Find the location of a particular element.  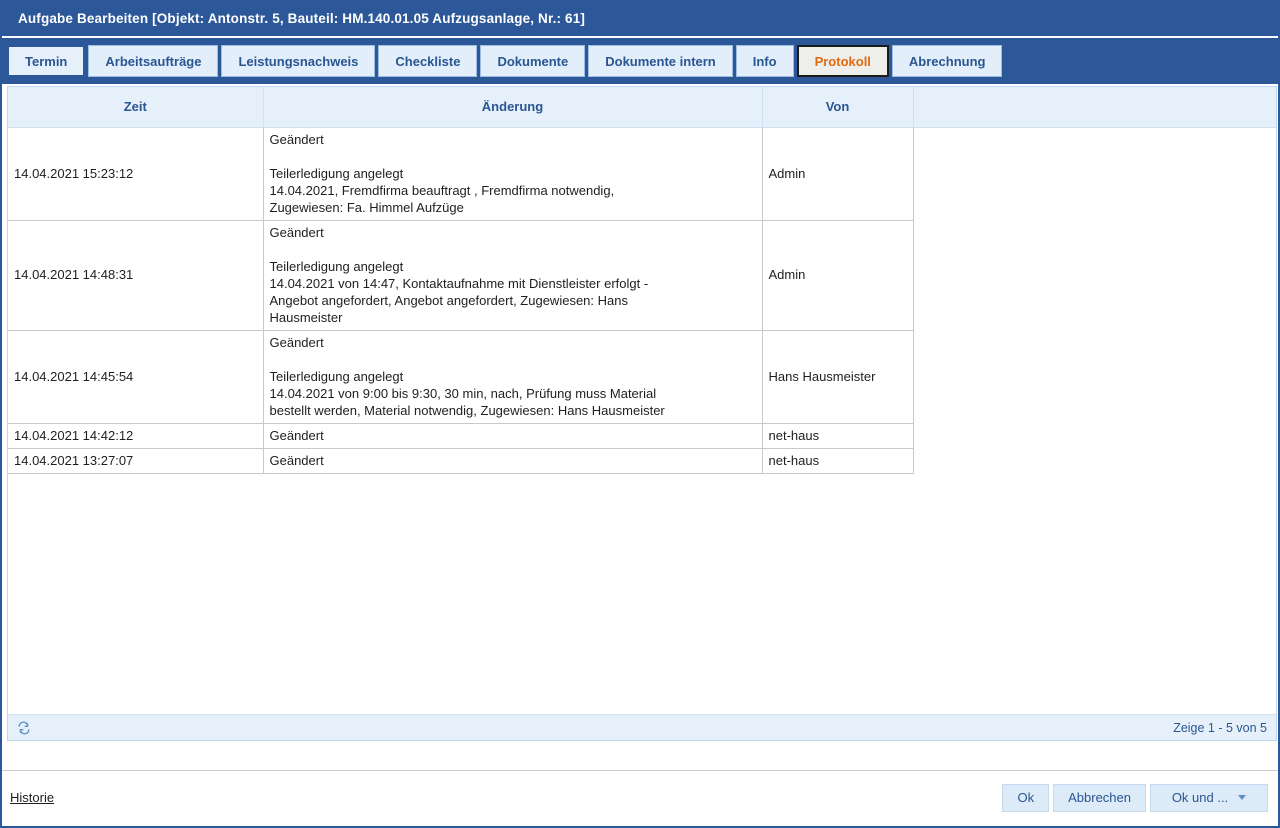

cell-zeit: 14.04.2021 13:27:07 is located at coordinates (136, 461).